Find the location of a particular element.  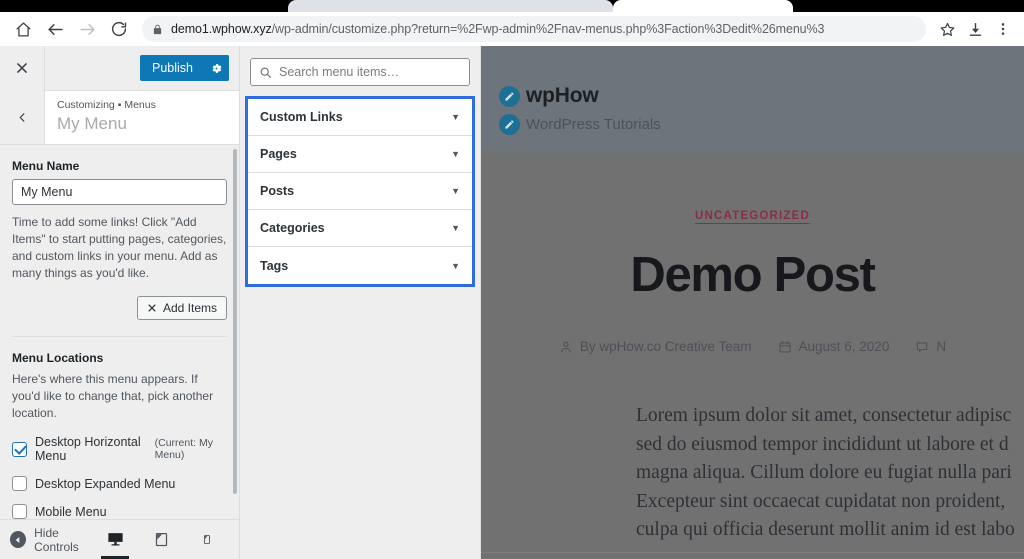

active-tab is located at coordinates (703, 6).